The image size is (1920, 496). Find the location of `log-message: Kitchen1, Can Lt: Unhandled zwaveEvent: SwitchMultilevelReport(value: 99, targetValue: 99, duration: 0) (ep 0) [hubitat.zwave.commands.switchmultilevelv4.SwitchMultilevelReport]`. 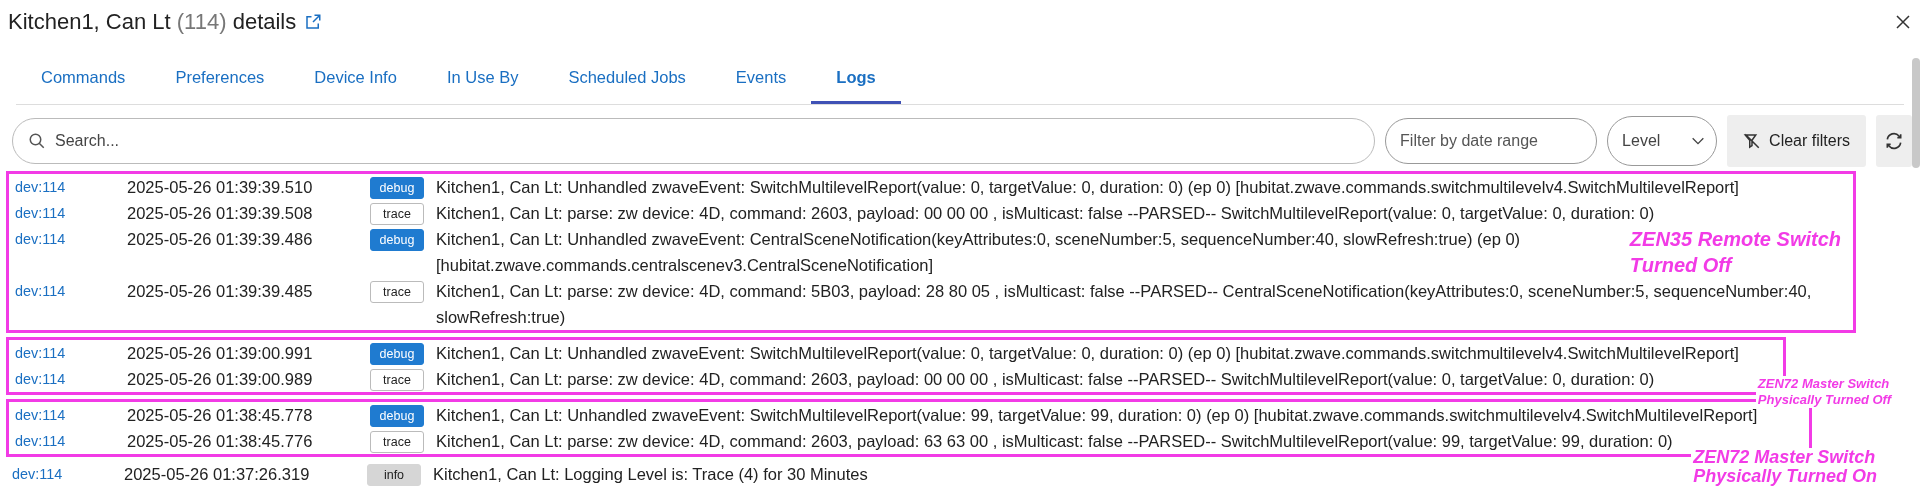

log-message: Kitchen1, Can Lt: Unhandled zwaveEvent: SwitchMultilevelReport(value: 99, targetValue: 99, duration: 0) (ep 0) [hubitat.zwave.commands.switchmultilevelv4.SwitchMultilevelReport] is located at coordinates (1097, 415).